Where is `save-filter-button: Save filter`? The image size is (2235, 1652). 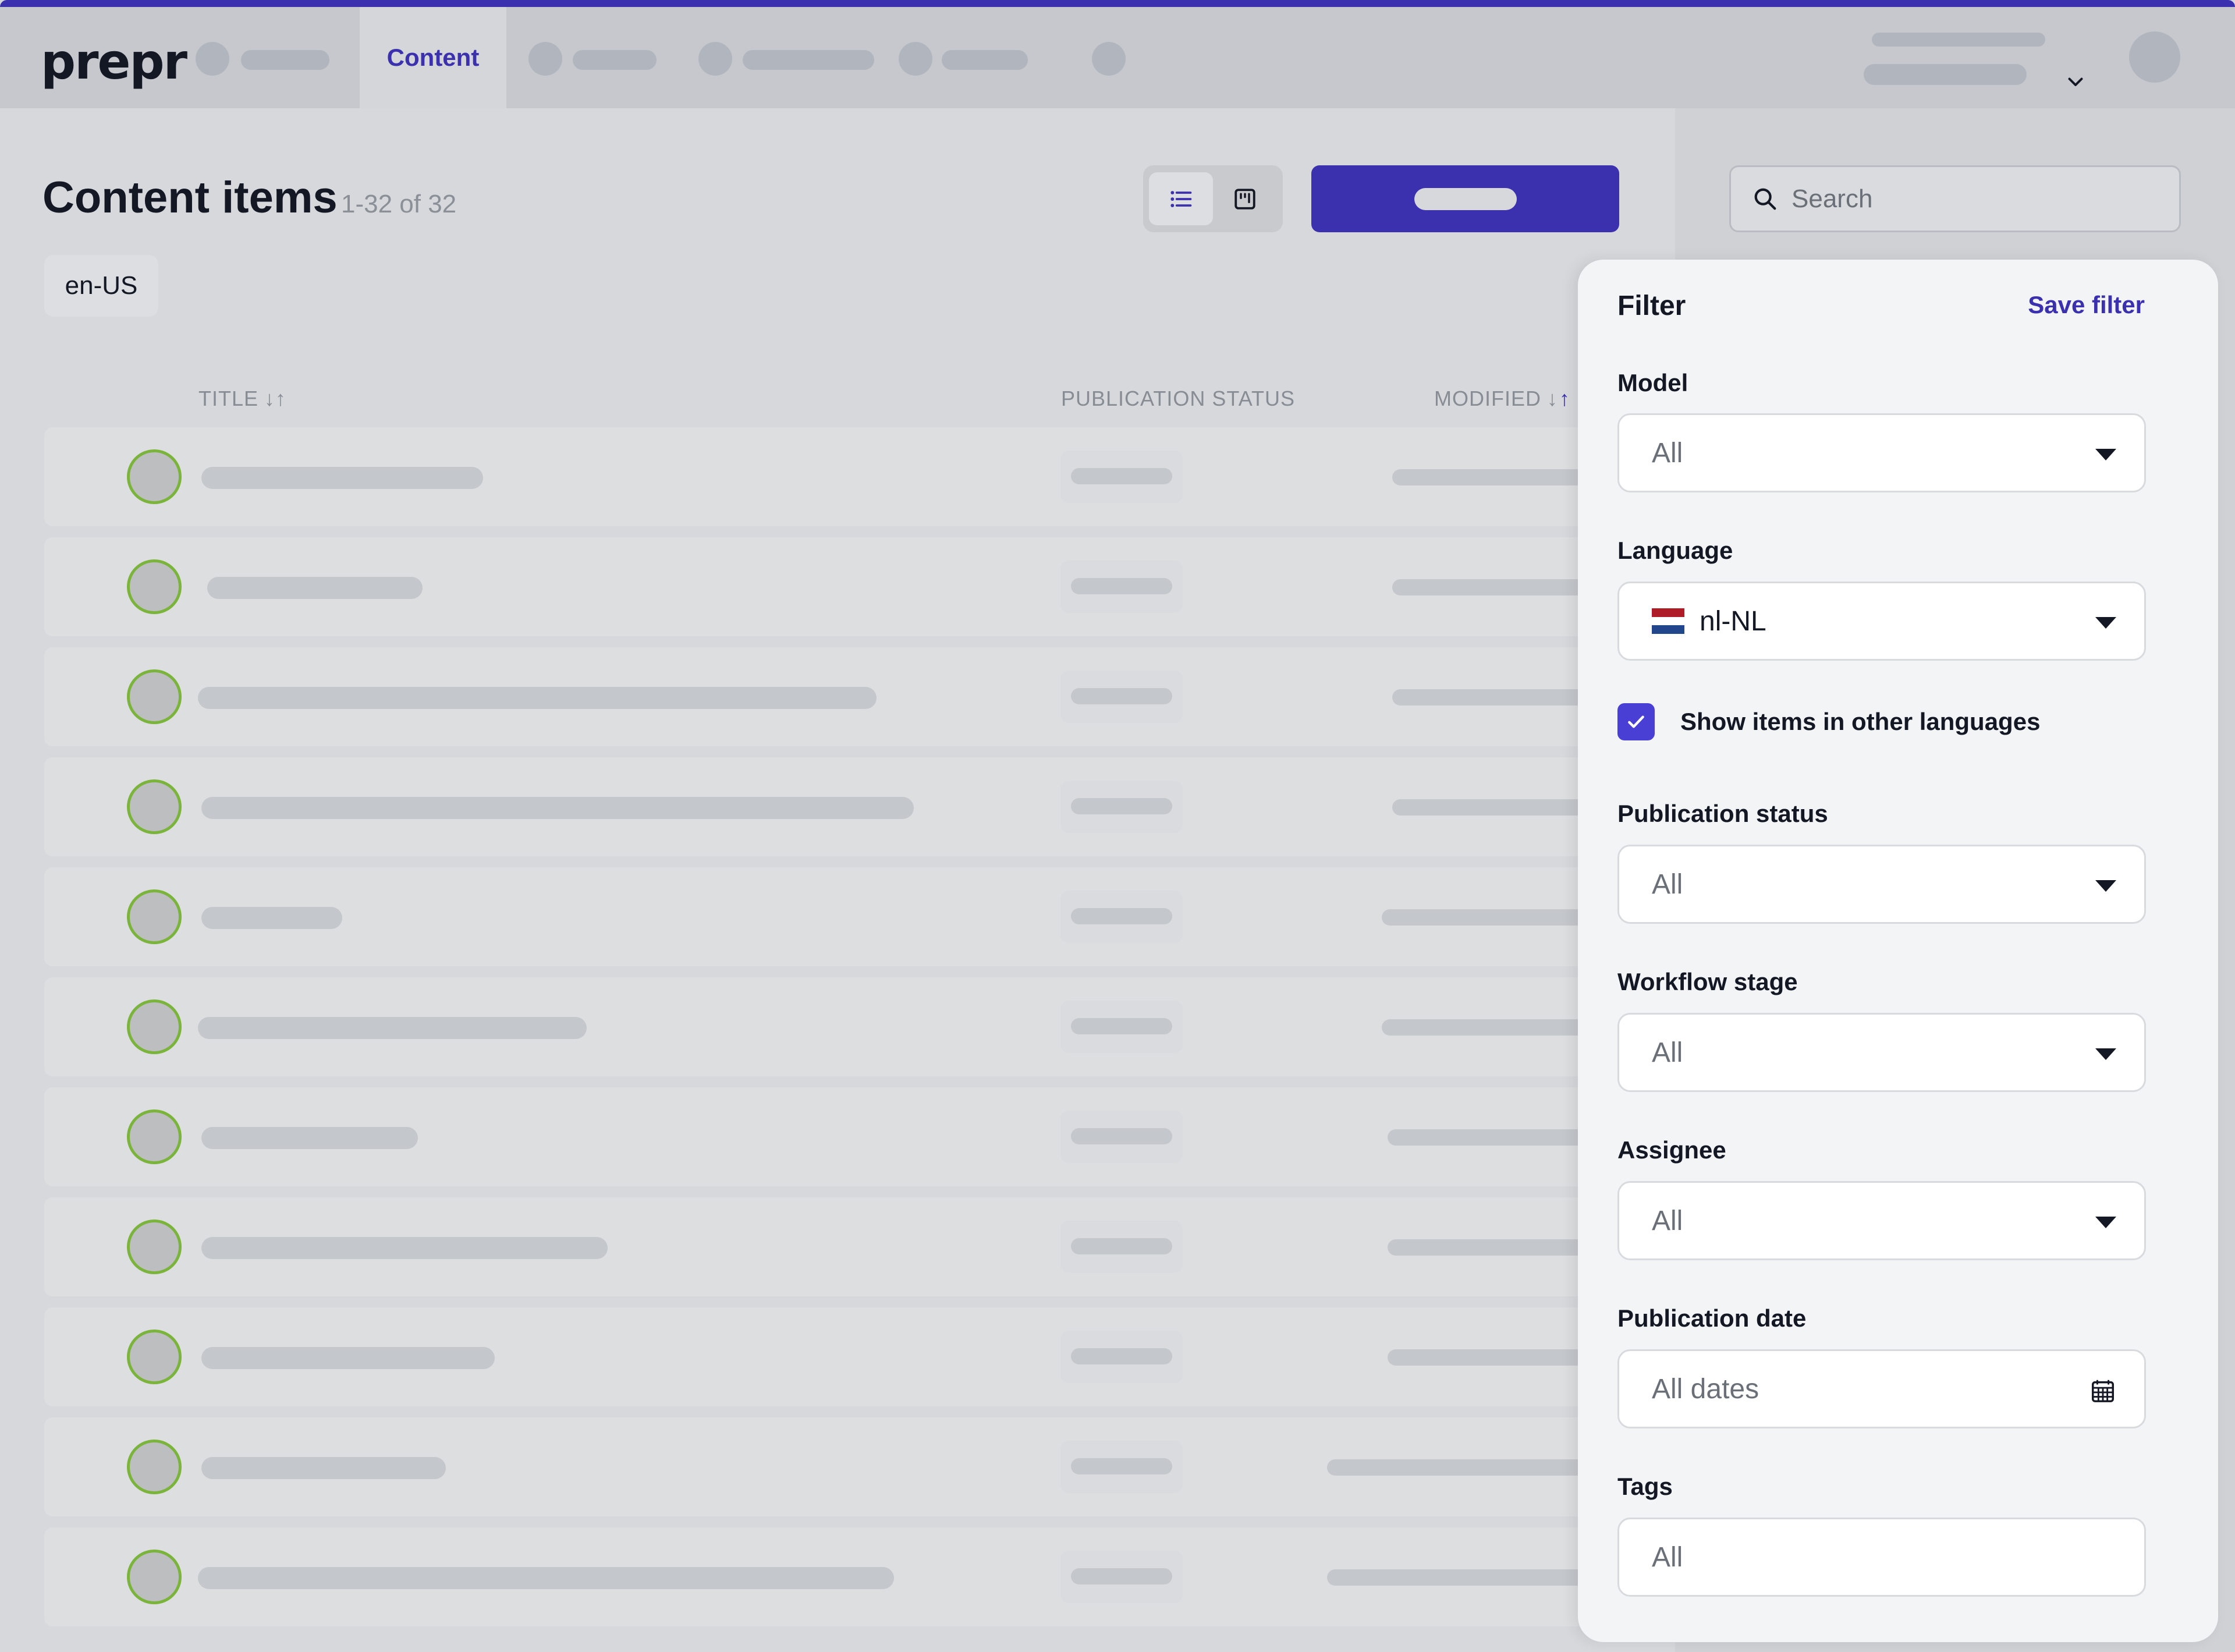 save-filter-button: Save filter is located at coordinates (2086, 305).